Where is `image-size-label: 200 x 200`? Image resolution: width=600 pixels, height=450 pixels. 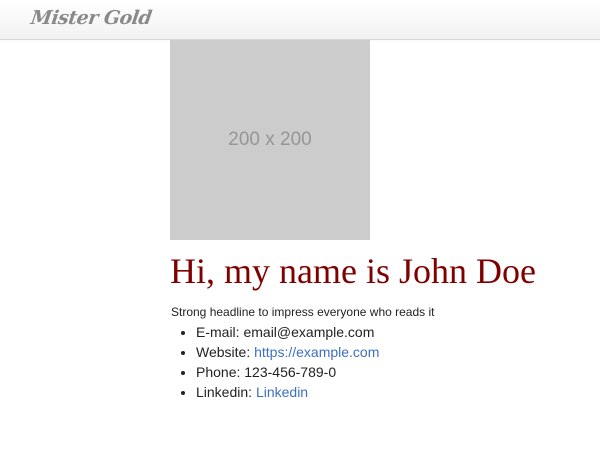
image-size-label: 200 x 200 is located at coordinates (270, 139).